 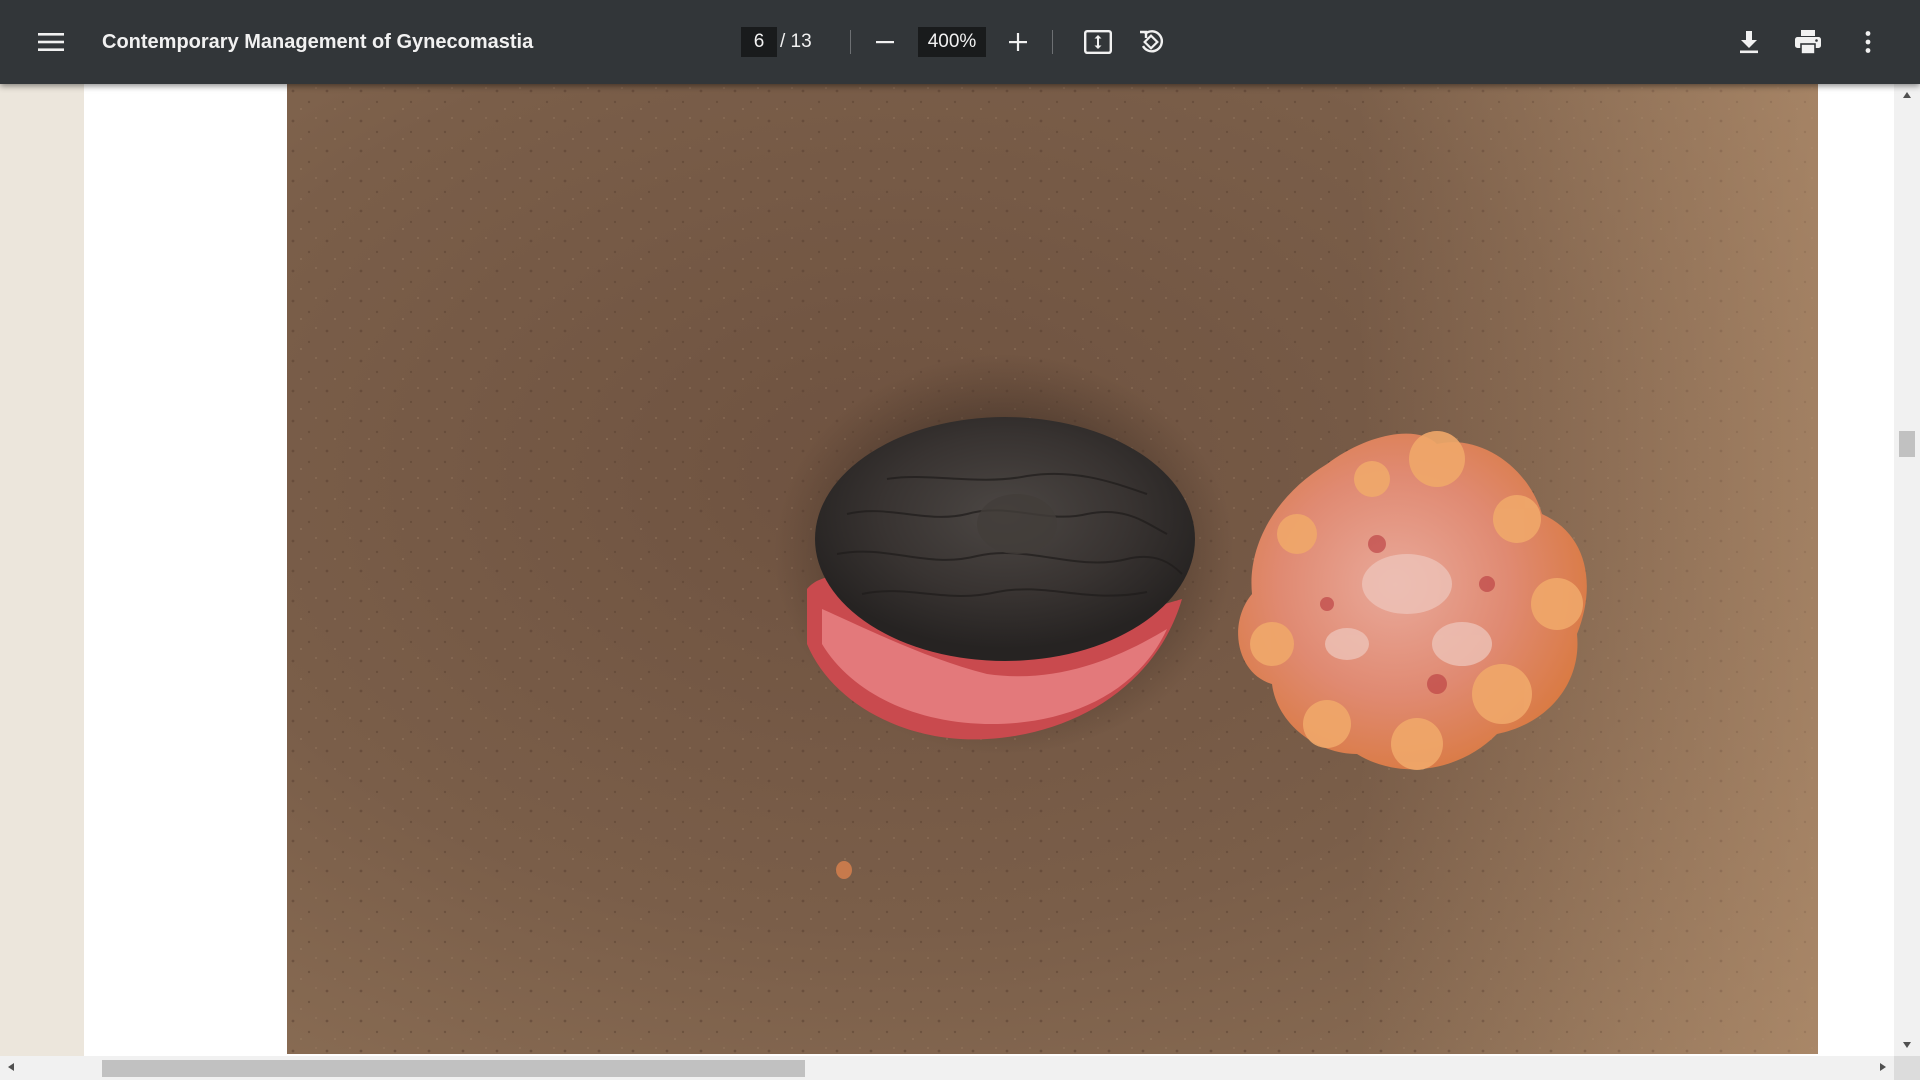 What do you see at coordinates (318, 42) in the screenshot?
I see `document-title: Contemporary Management of Gynecomastia` at bounding box center [318, 42].